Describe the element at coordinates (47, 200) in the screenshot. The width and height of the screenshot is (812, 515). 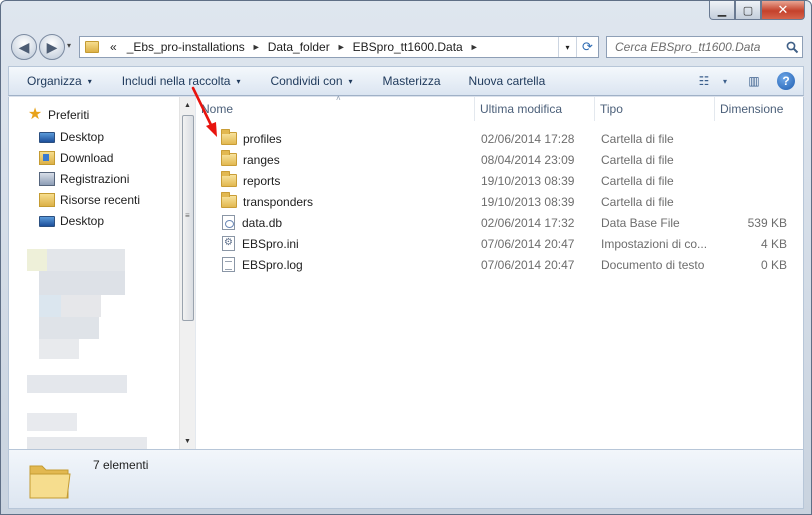
I see `recent-places-icon` at that location.